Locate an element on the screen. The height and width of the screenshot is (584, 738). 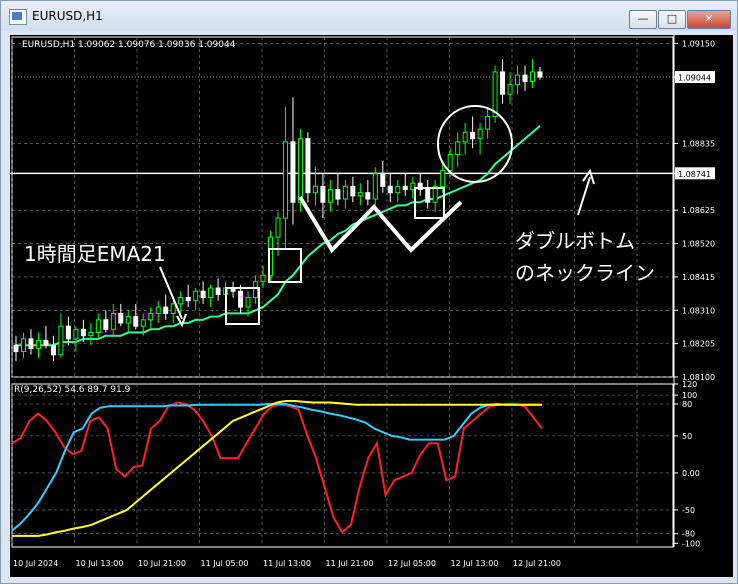
price-marker-label: 1.08741 is located at coordinates (694, 174).